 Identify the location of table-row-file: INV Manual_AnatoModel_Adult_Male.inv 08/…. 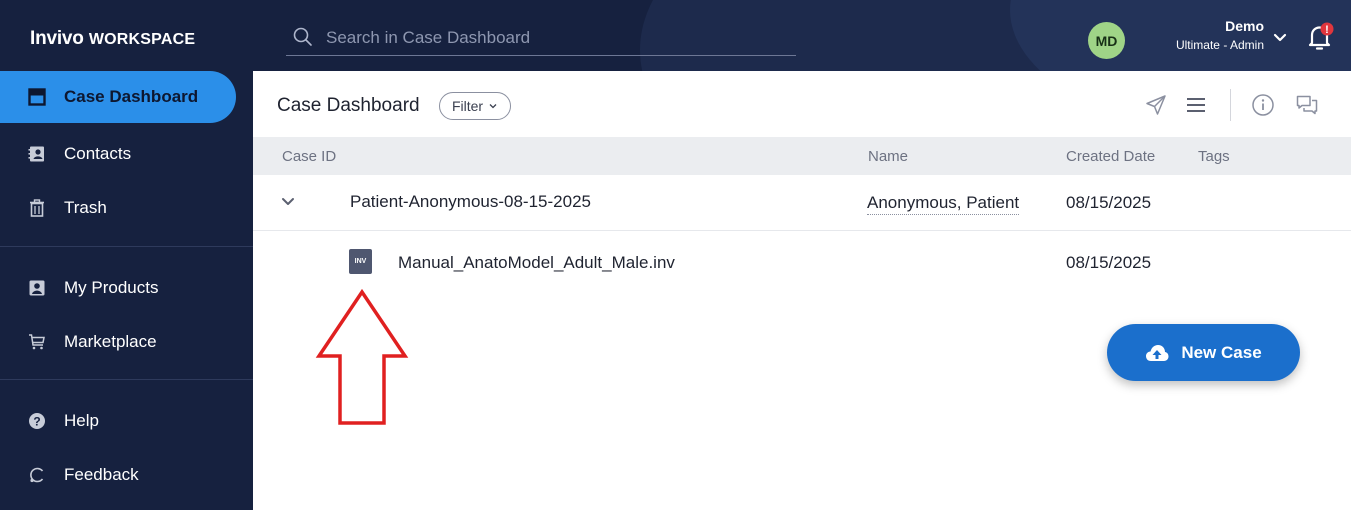
(802, 262).